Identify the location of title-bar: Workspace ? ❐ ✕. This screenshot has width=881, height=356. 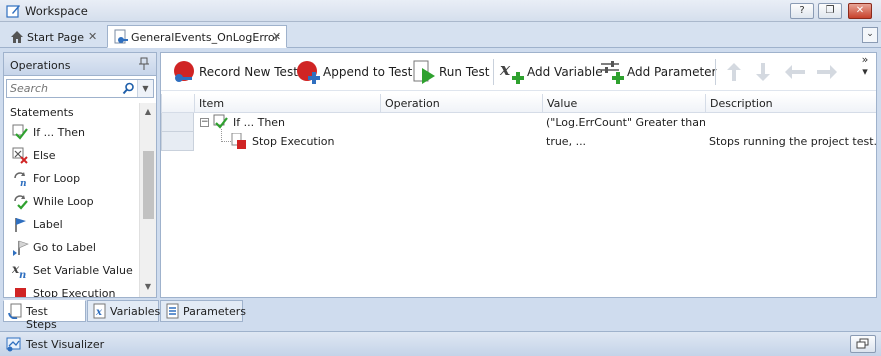
(440, 11).